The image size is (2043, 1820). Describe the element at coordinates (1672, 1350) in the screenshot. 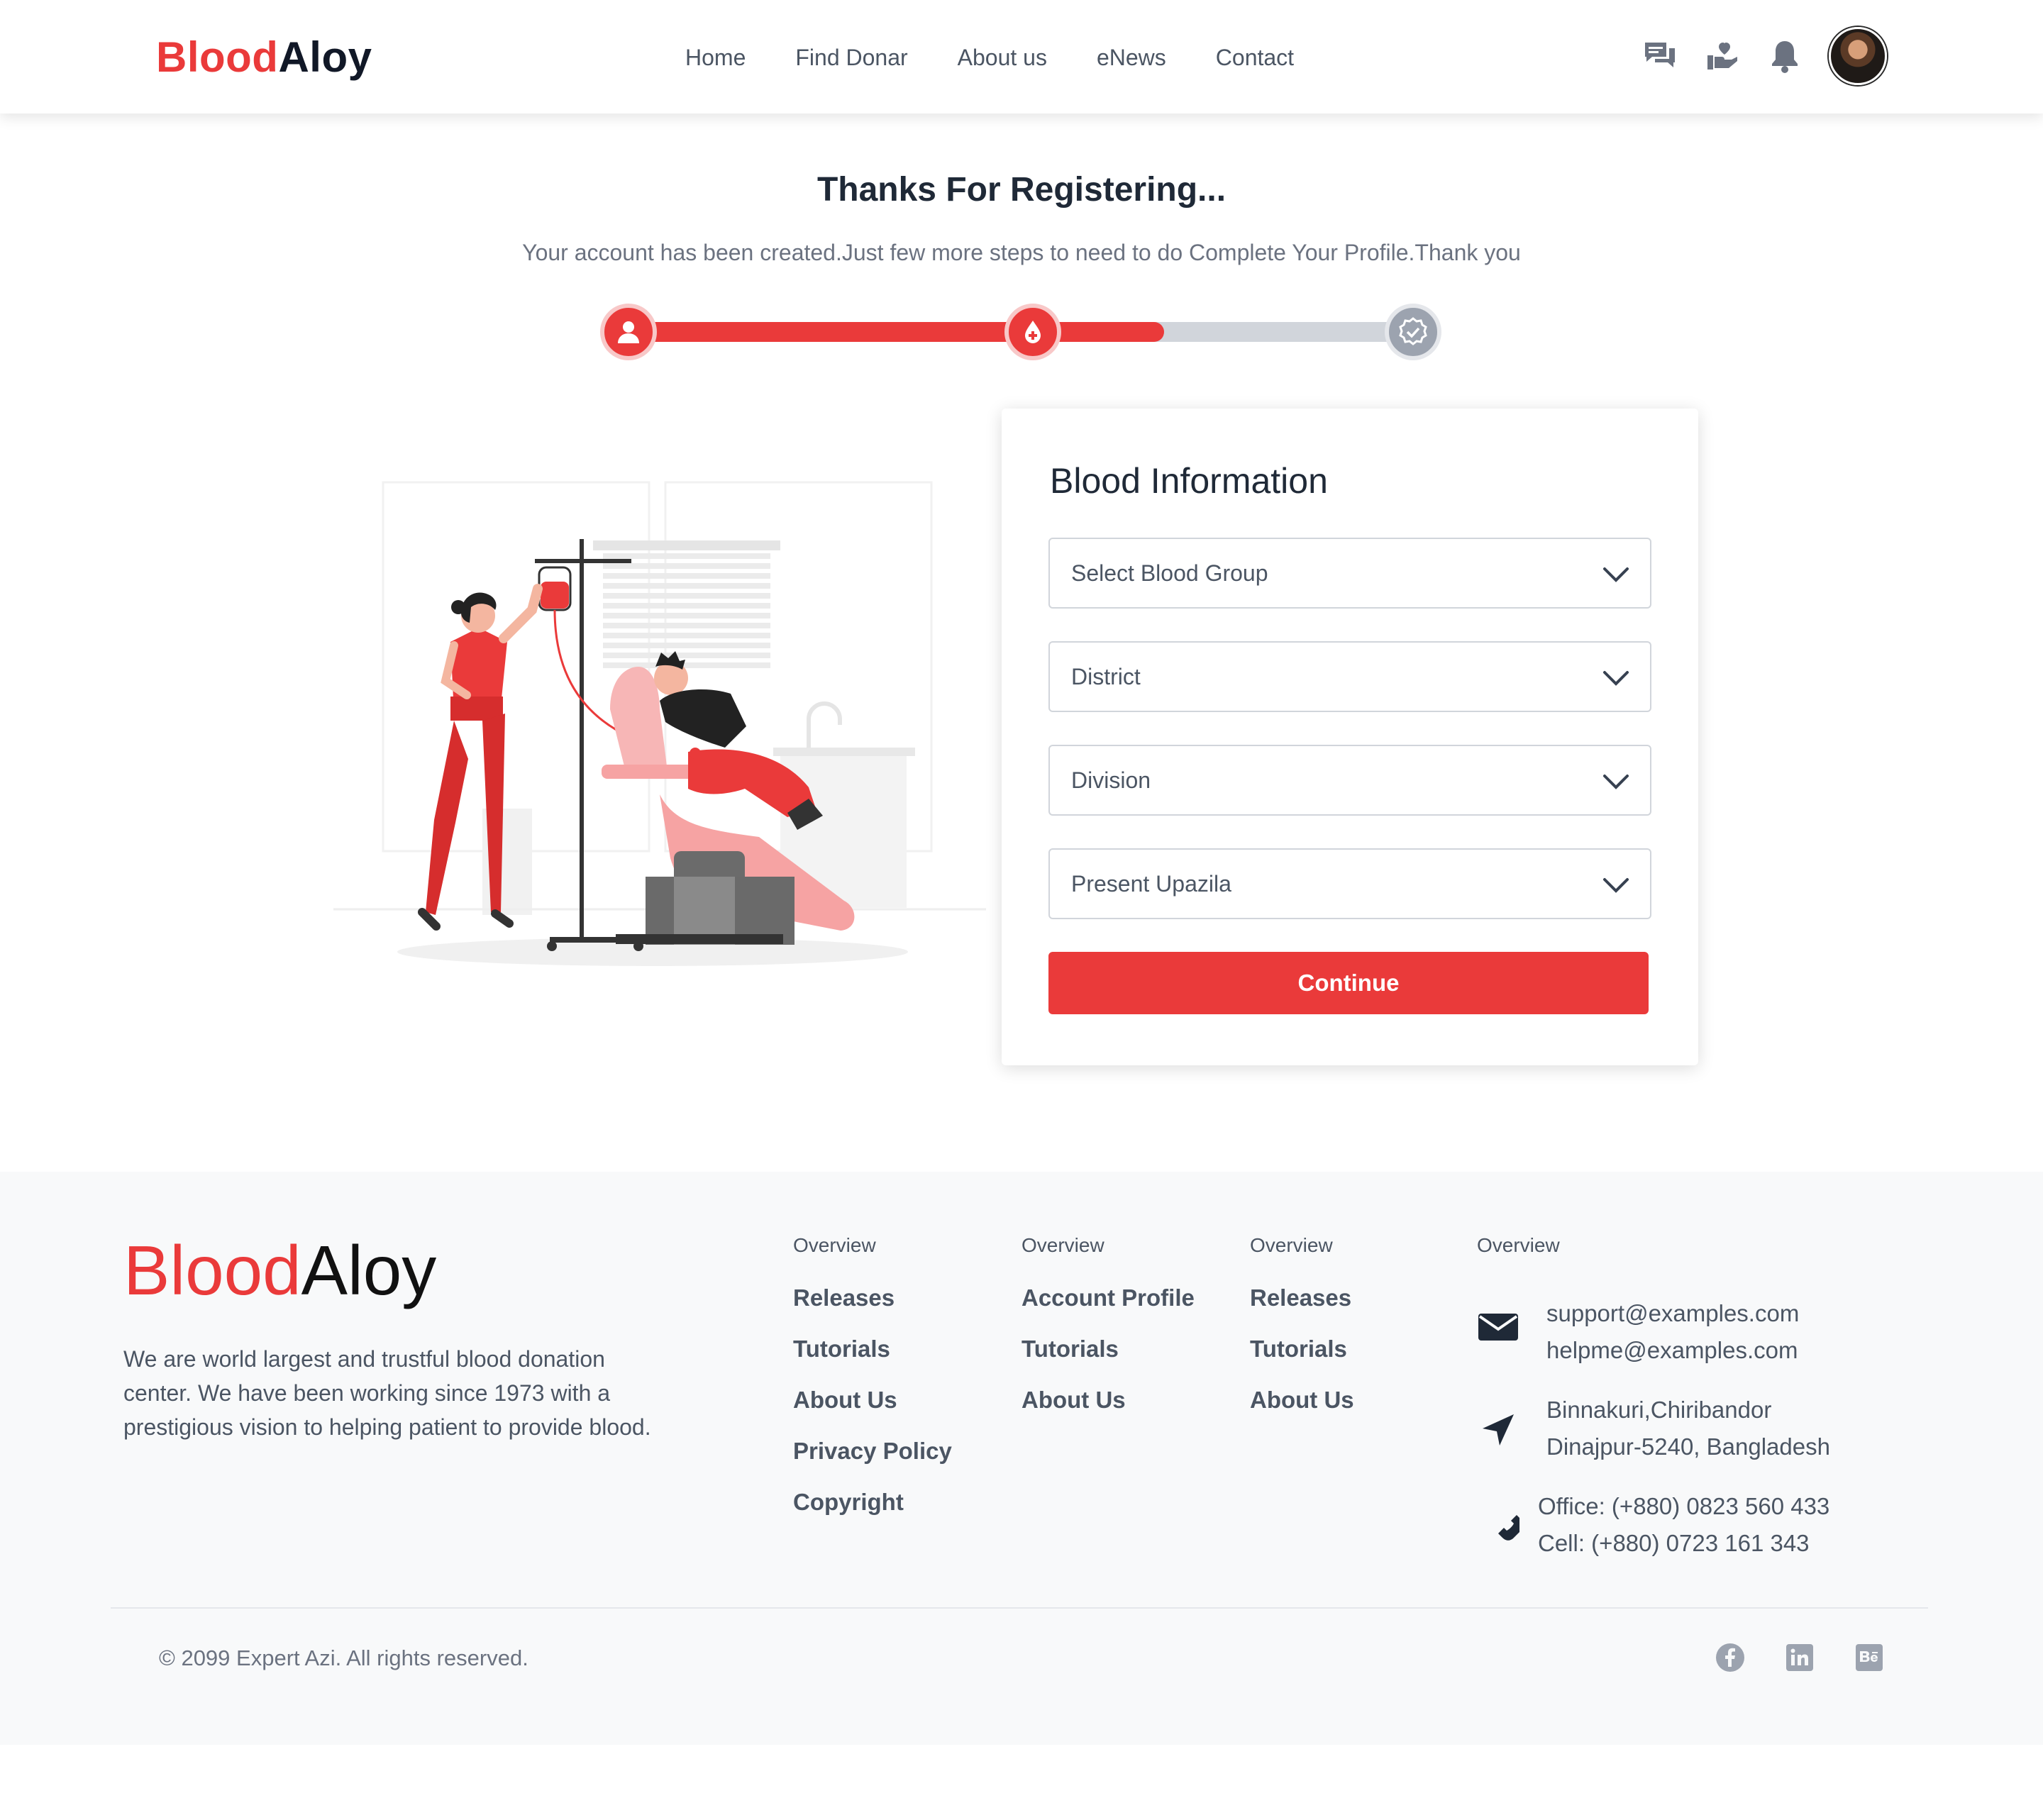

I see `email-helpme: helpme@examples.com` at that location.